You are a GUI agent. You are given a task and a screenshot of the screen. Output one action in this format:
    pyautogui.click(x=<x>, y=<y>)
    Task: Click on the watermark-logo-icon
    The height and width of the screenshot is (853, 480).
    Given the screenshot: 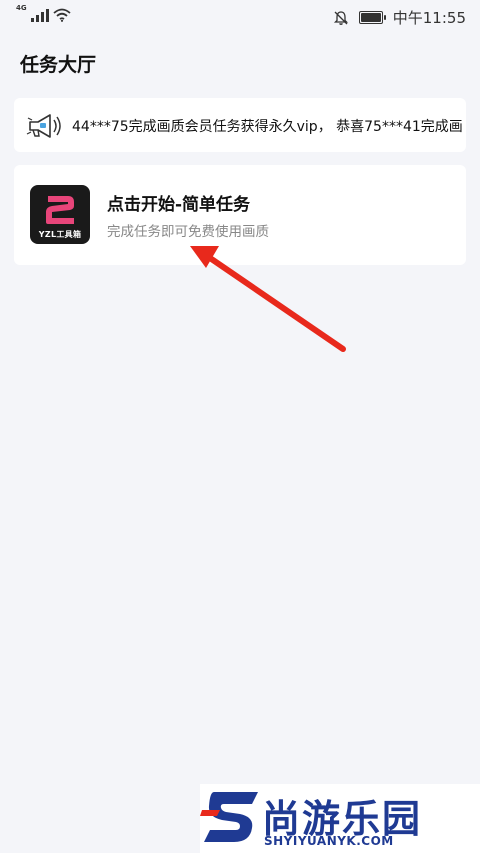 What is the action you would take?
    pyautogui.click(x=229, y=817)
    